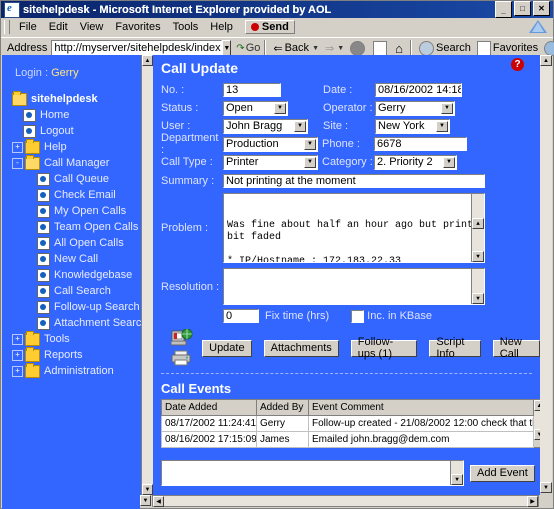 This screenshot has height=509, width=554. I want to click on new-call-button: New Call, so click(516, 348).